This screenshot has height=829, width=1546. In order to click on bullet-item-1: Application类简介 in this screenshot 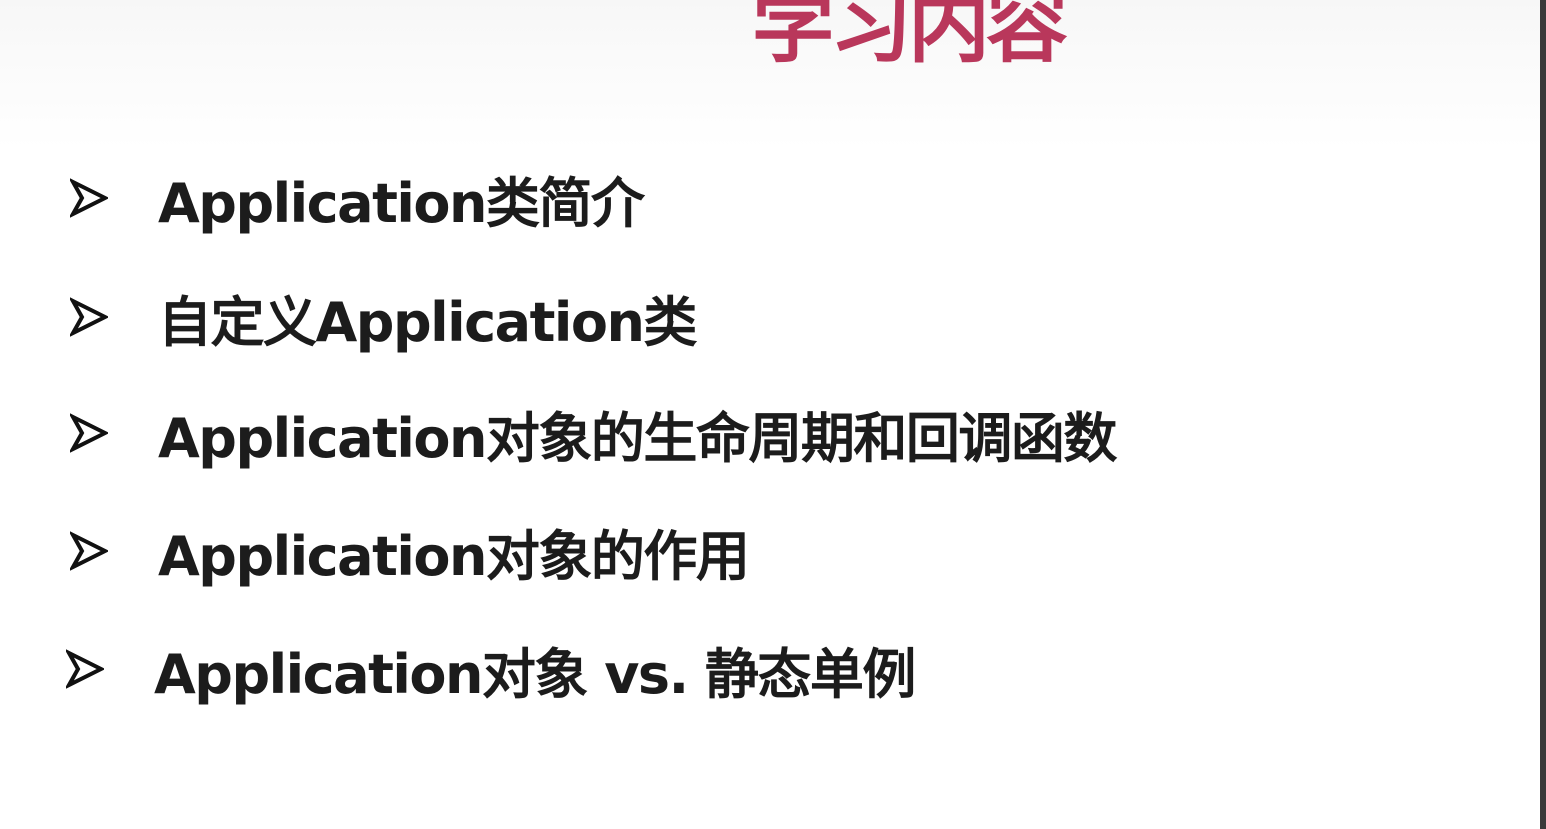, I will do `click(357, 200)`.